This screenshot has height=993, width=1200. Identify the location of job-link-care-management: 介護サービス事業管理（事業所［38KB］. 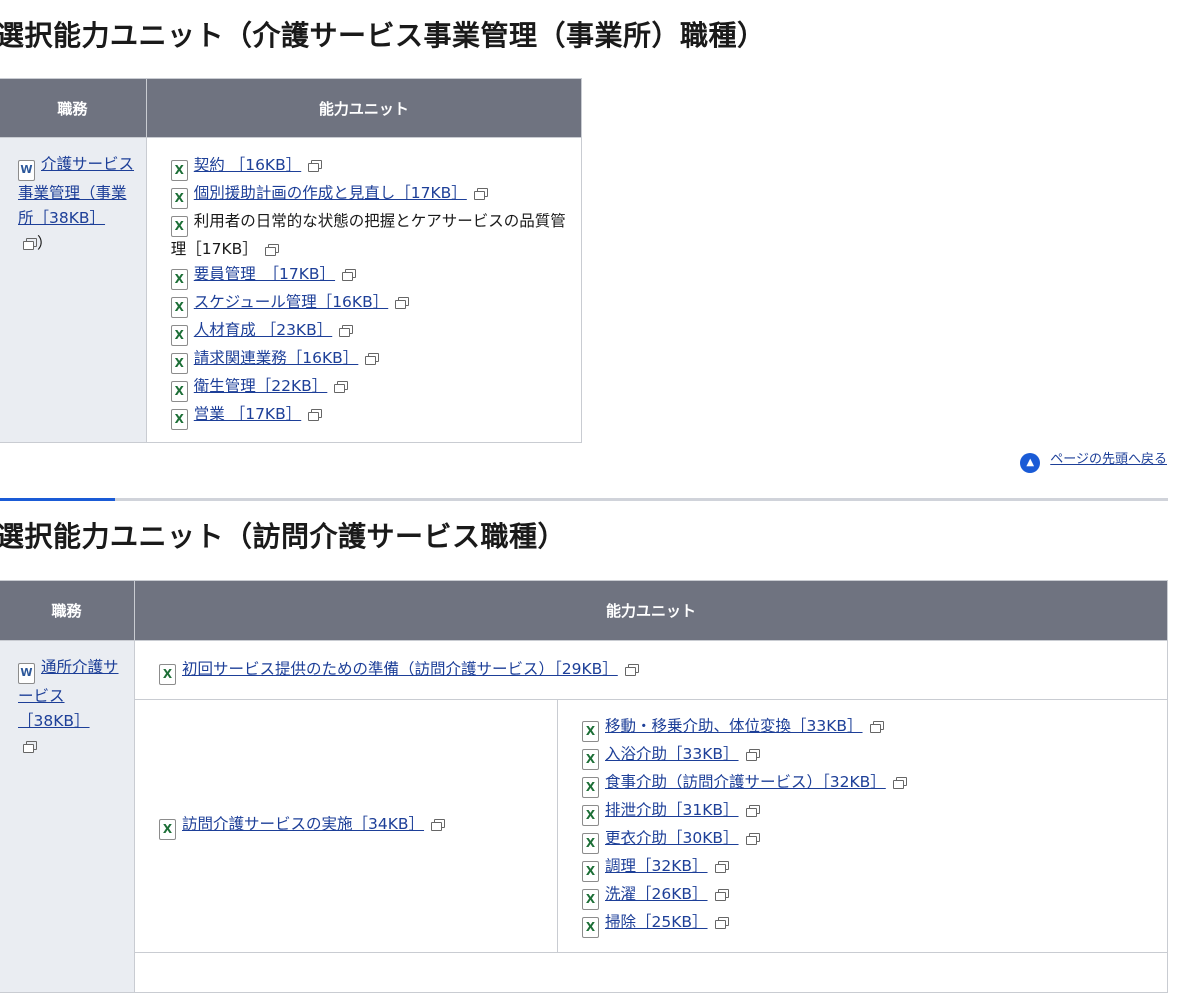
(76, 191).